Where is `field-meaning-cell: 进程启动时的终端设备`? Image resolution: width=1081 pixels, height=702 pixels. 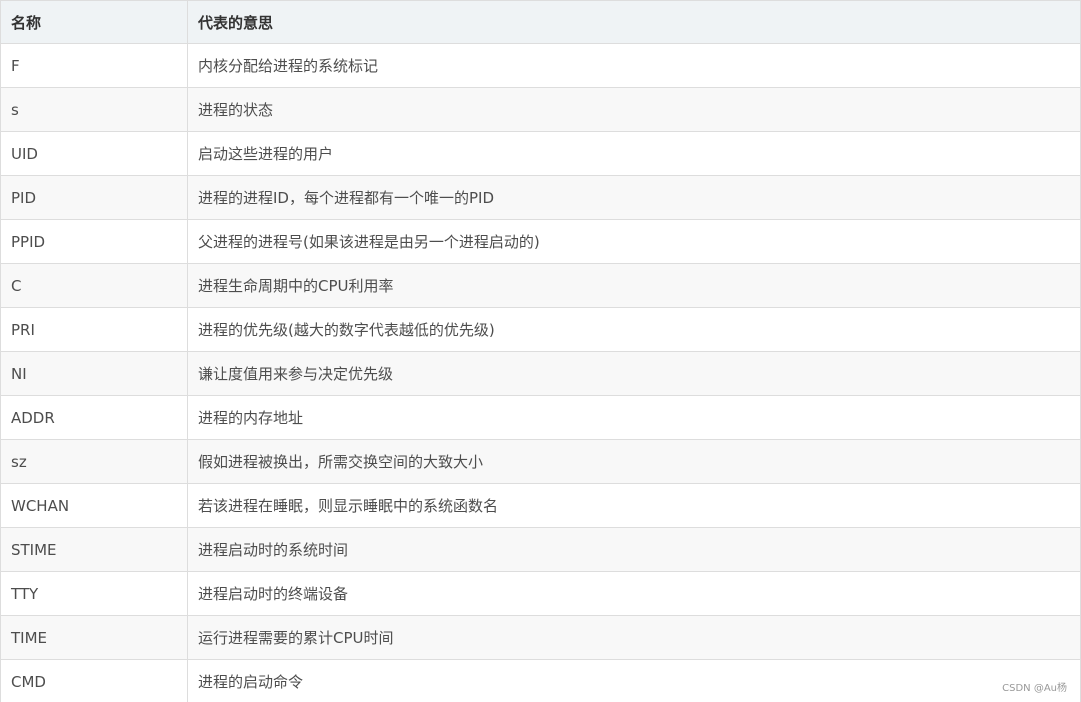
field-meaning-cell: 进程启动时的终端设备 is located at coordinates (634, 593).